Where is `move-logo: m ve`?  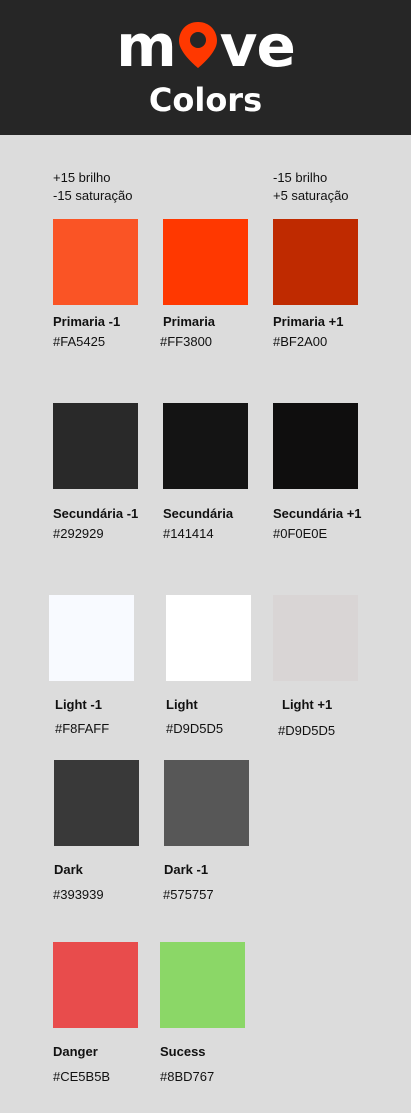
move-logo: m ve is located at coordinates (205, 46).